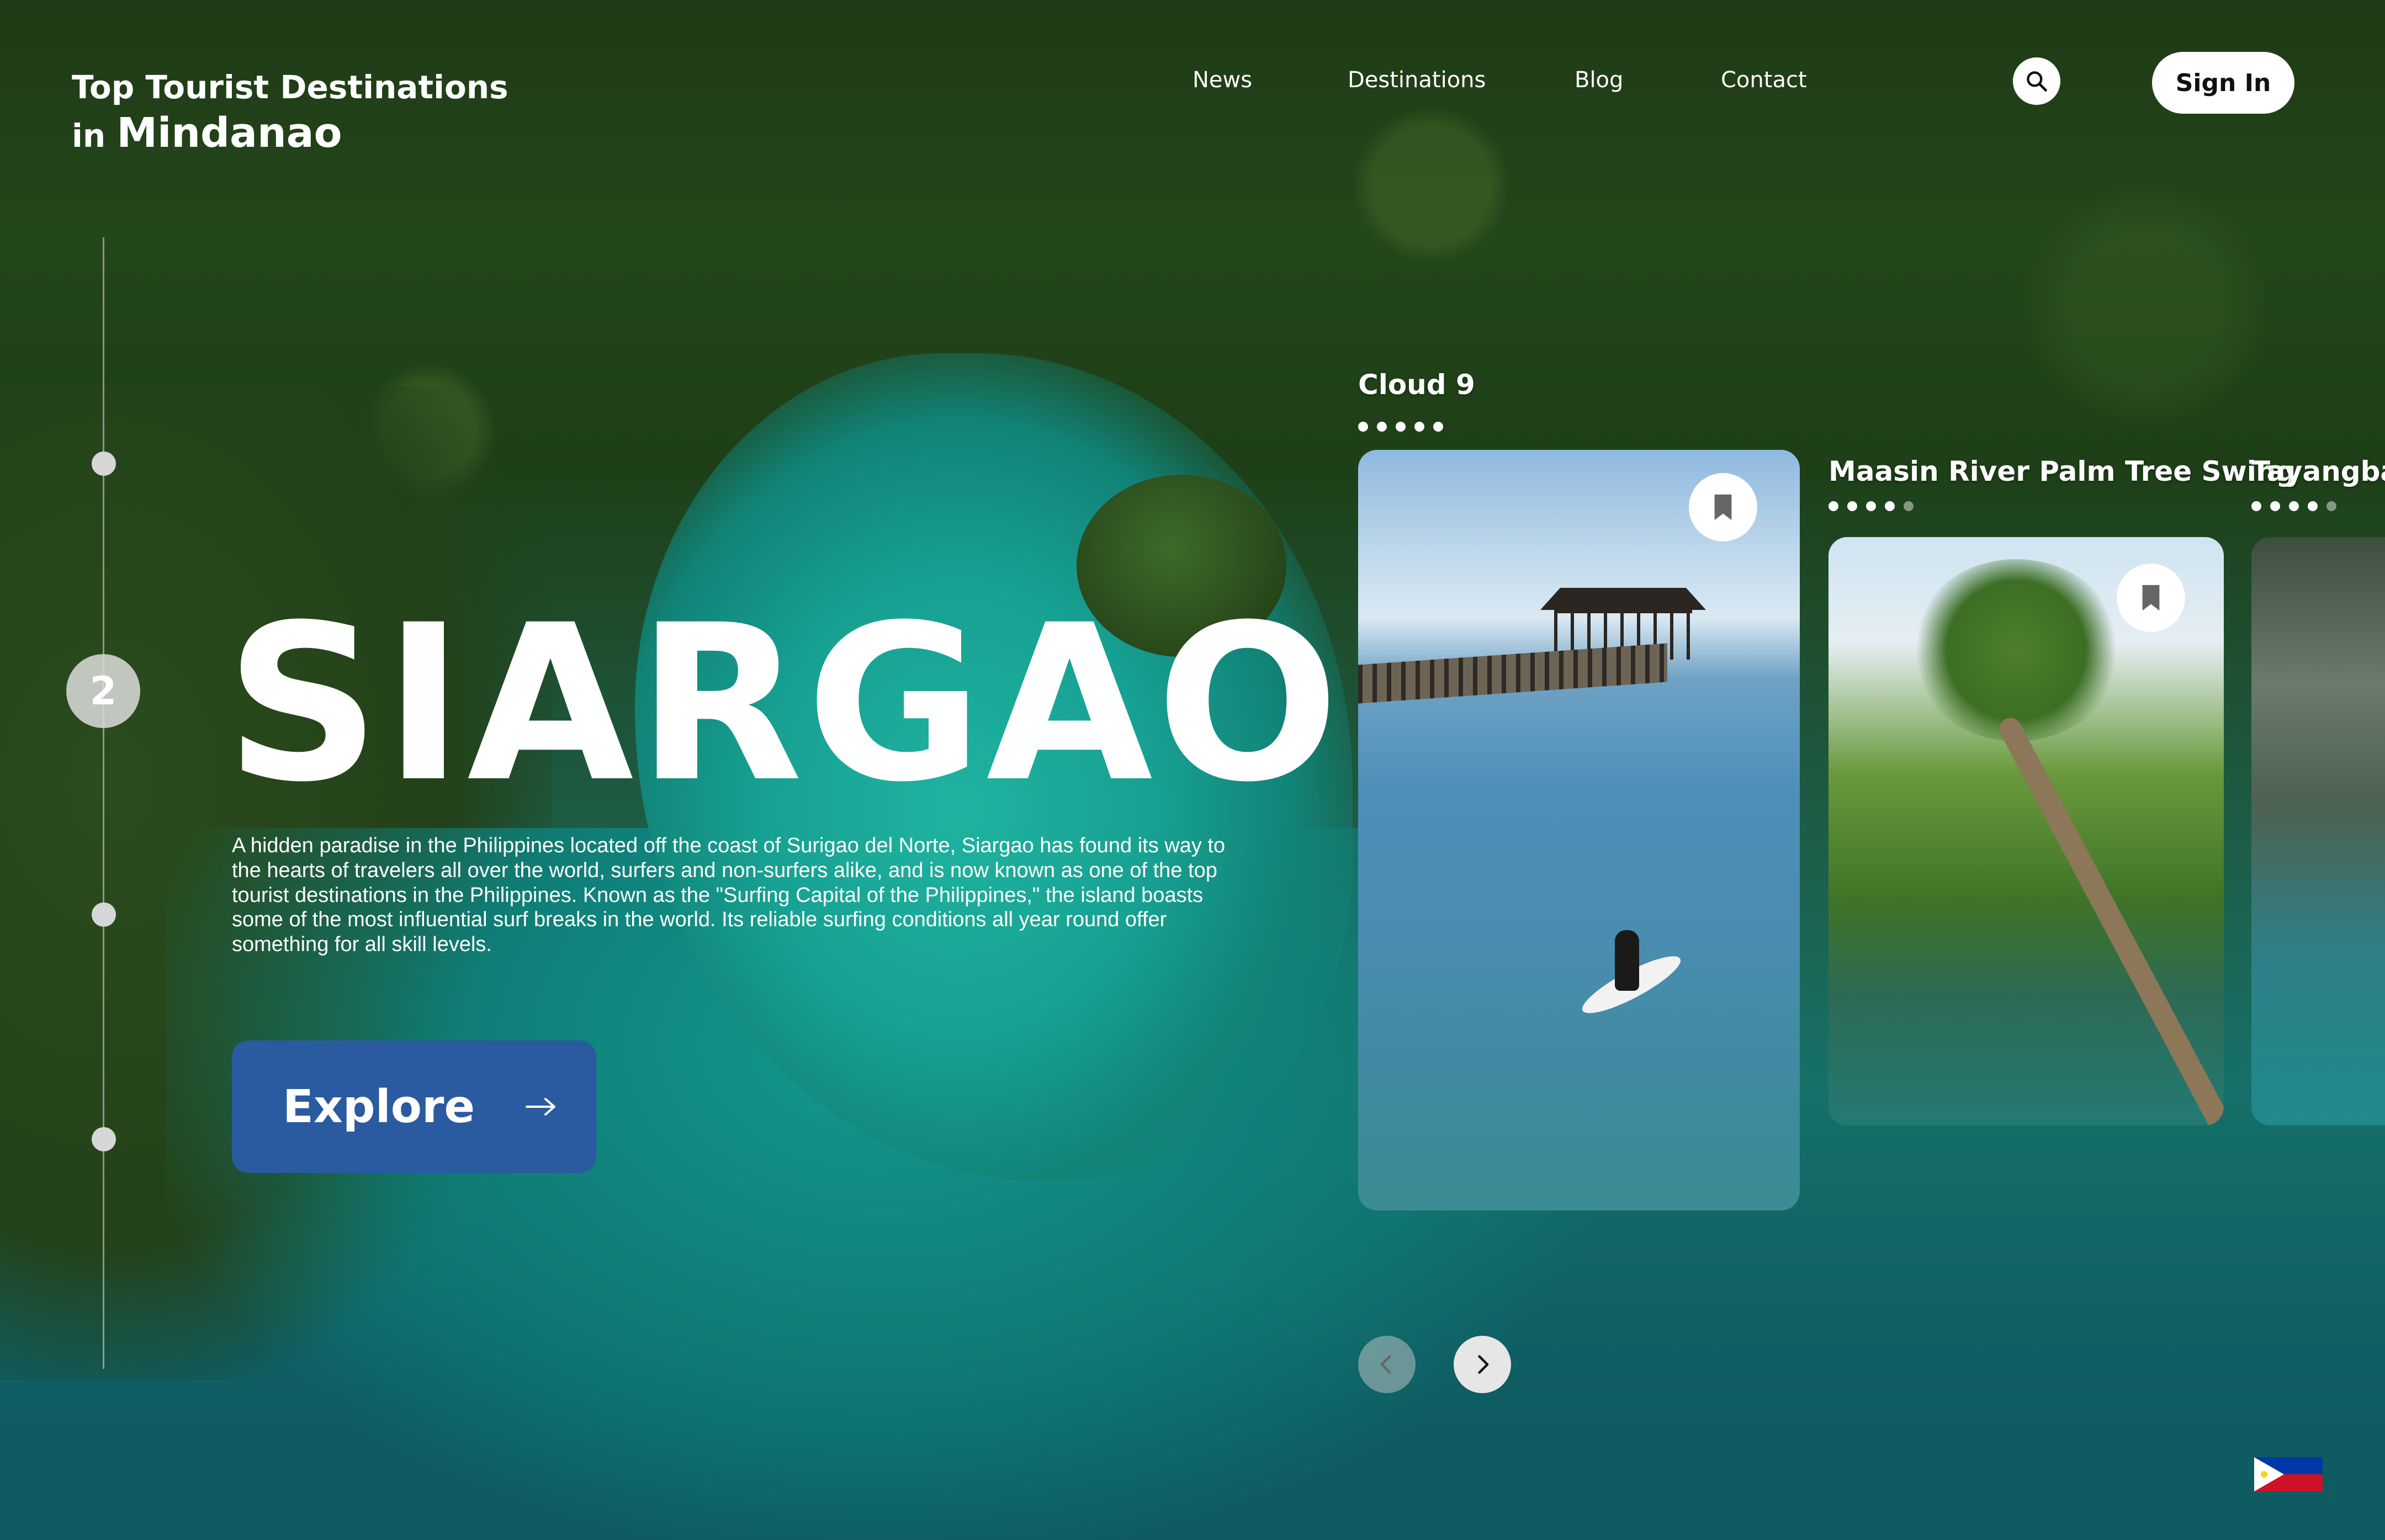 This screenshot has width=2385, height=1540. What do you see at coordinates (1764, 80) in the screenshot?
I see `nav-contact: Contact` at bounding box center [1764, 80].